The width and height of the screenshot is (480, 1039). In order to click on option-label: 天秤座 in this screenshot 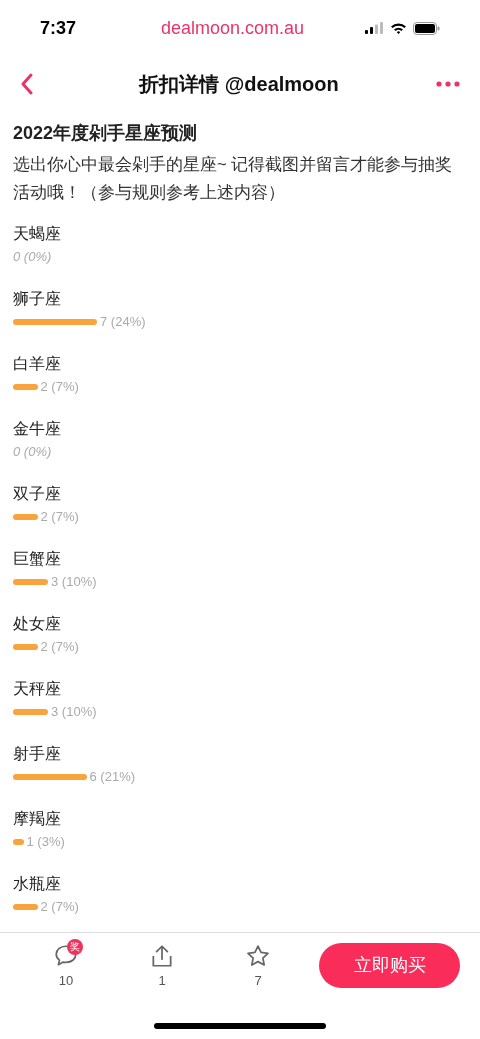, I will do `click(37, 689)`.